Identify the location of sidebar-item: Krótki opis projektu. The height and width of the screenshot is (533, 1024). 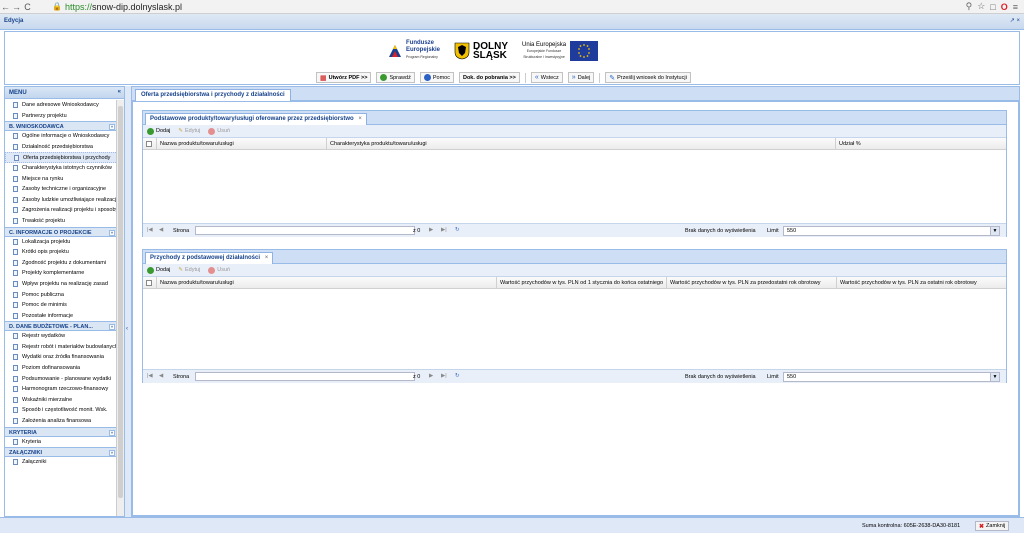
(61, 252).